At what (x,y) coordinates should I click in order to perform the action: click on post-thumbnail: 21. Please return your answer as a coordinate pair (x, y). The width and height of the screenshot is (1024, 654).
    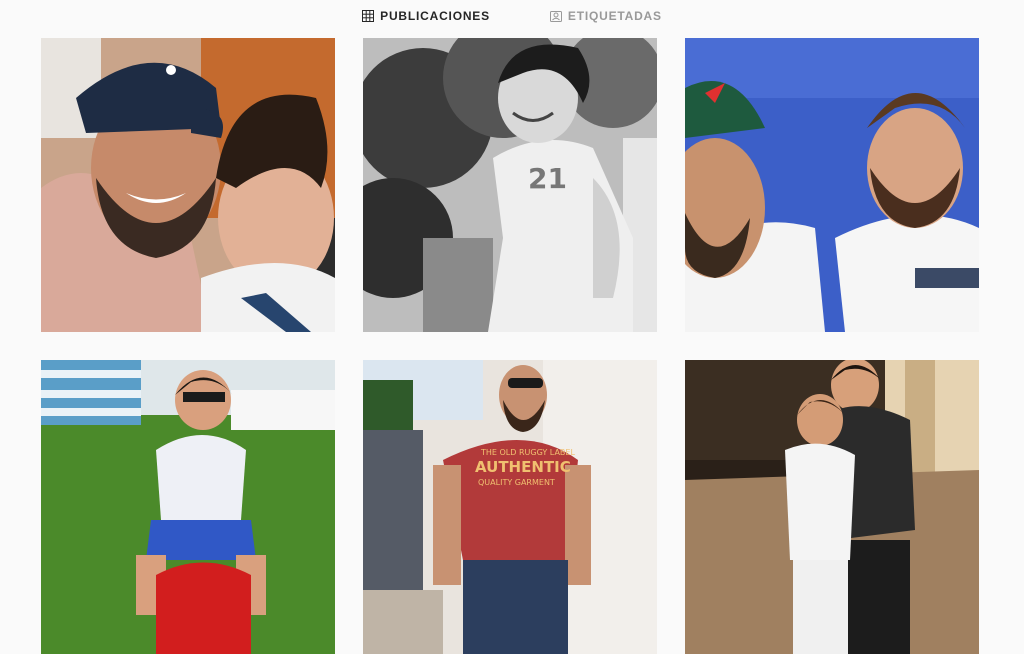
    Looking at the image, I should click on (510, 185).